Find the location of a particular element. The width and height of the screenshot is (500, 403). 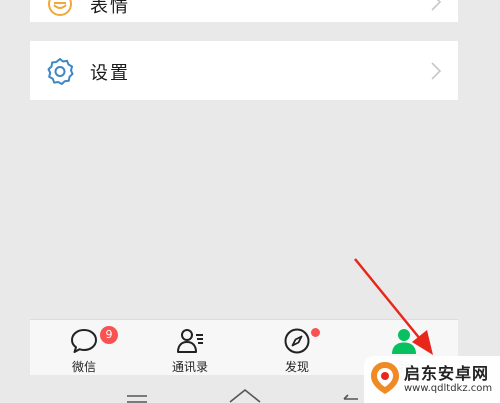

tab-label: 微信 is located at coordinates (83, 367).